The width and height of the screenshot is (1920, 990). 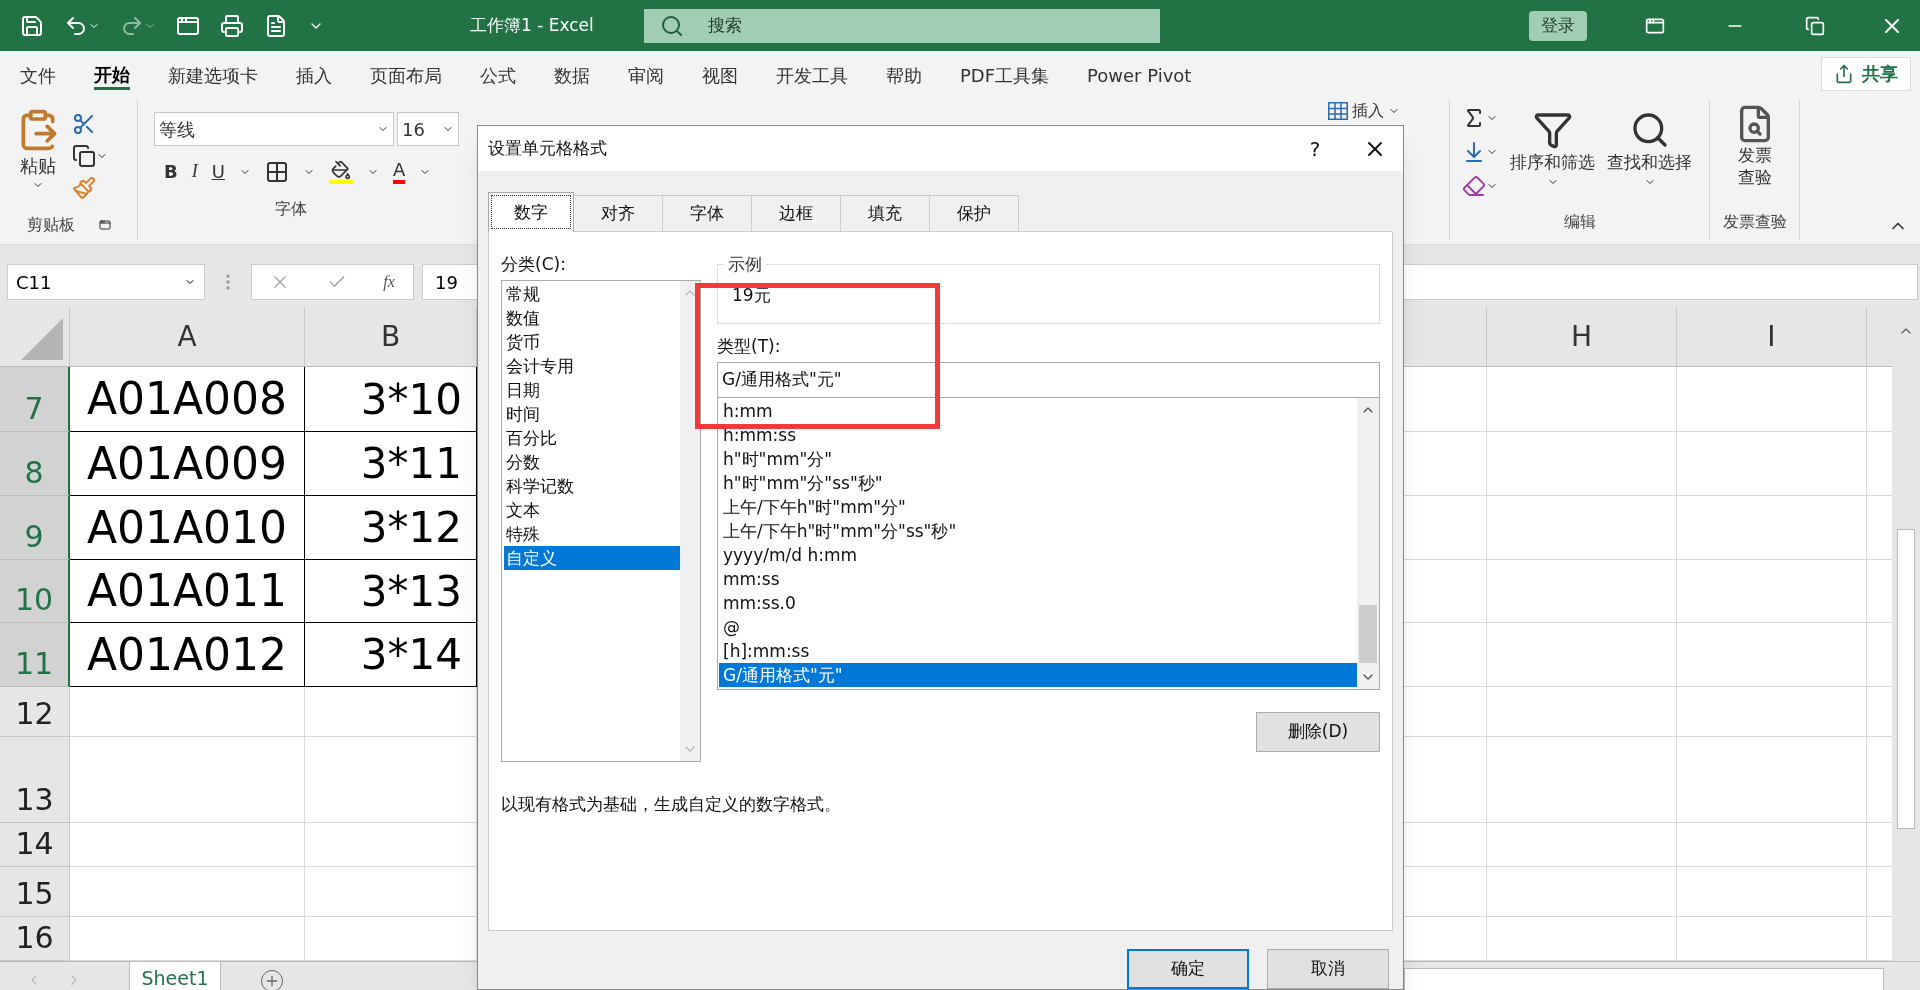 What do you see at coordinates (35, 845) in the screenshot?
I see `row-header: 14` at bounding box center [35, 845].